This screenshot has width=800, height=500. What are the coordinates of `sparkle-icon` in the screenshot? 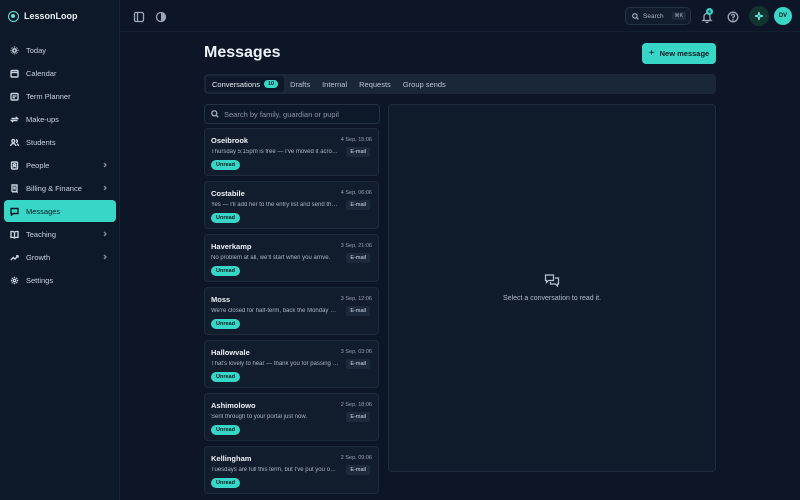 It's located at (759, 16).